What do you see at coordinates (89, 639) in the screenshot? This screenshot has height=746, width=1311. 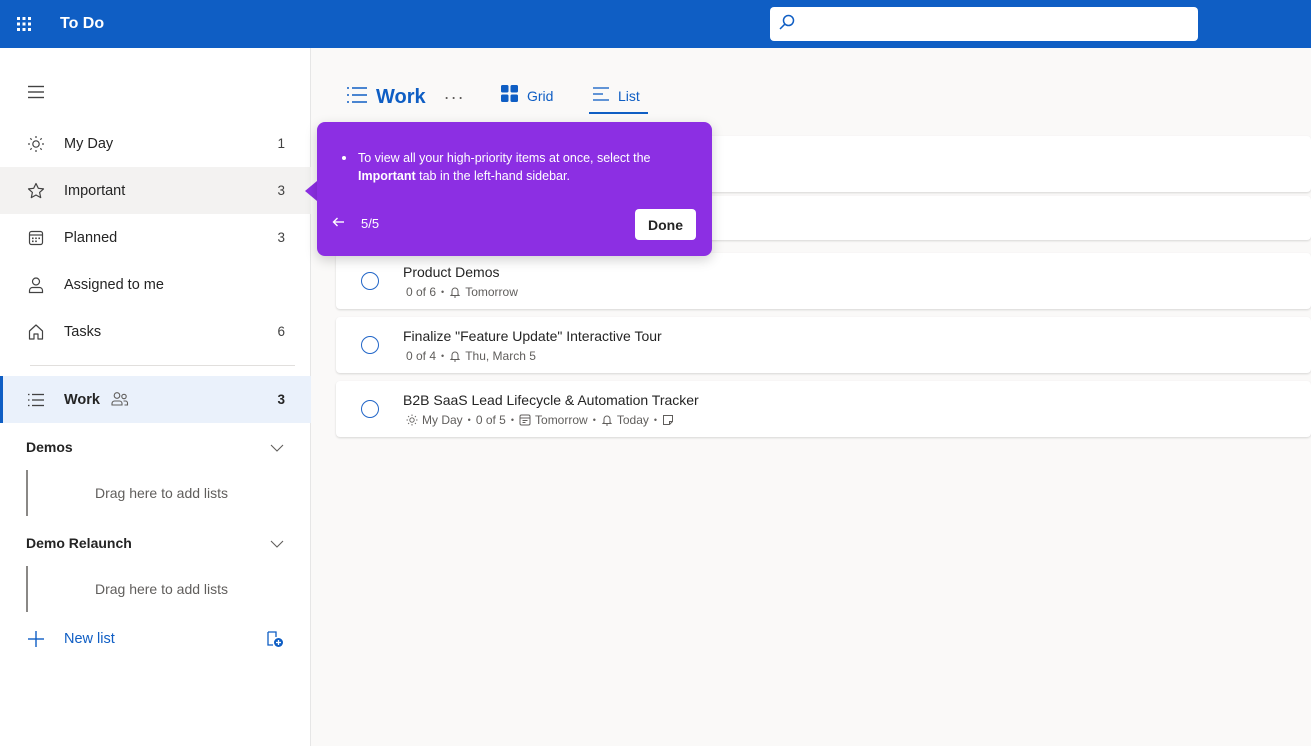 I see `new-list-label: New list` at bounding box center [89, 639].